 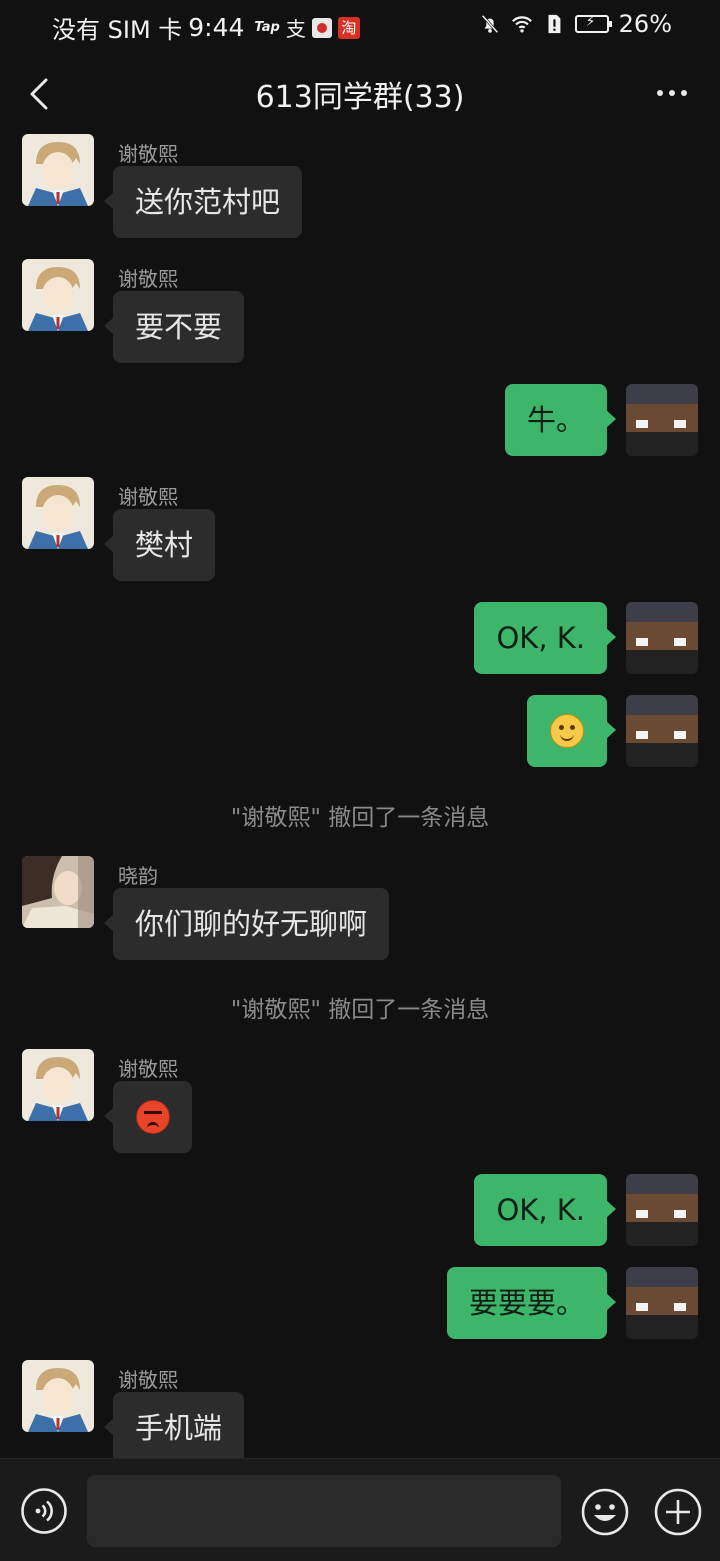 I want to click on battery-percent: 26%, so click(x=645, y=24).